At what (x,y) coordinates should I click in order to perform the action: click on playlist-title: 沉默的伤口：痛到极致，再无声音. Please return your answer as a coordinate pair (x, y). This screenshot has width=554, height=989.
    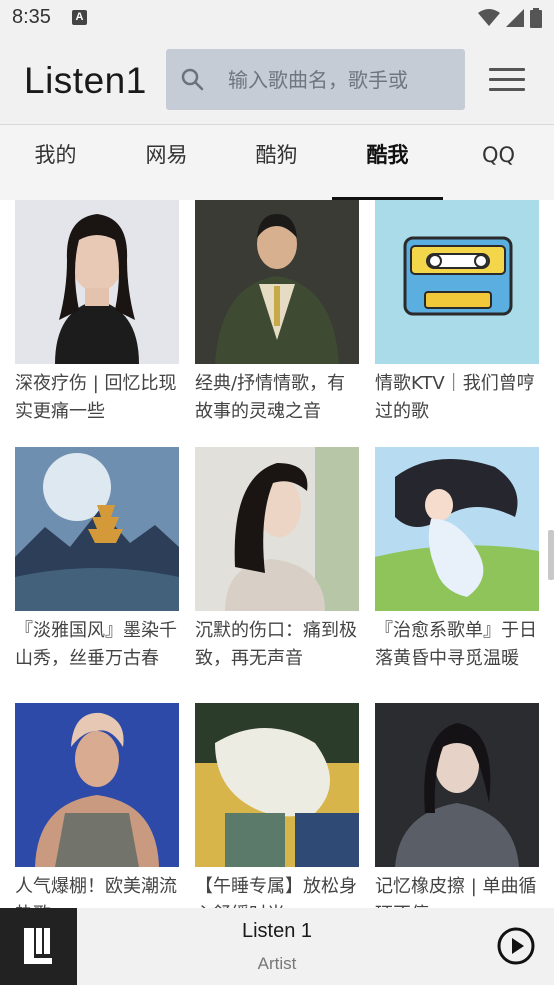
    Looking at the image, I should click on (276, 644).